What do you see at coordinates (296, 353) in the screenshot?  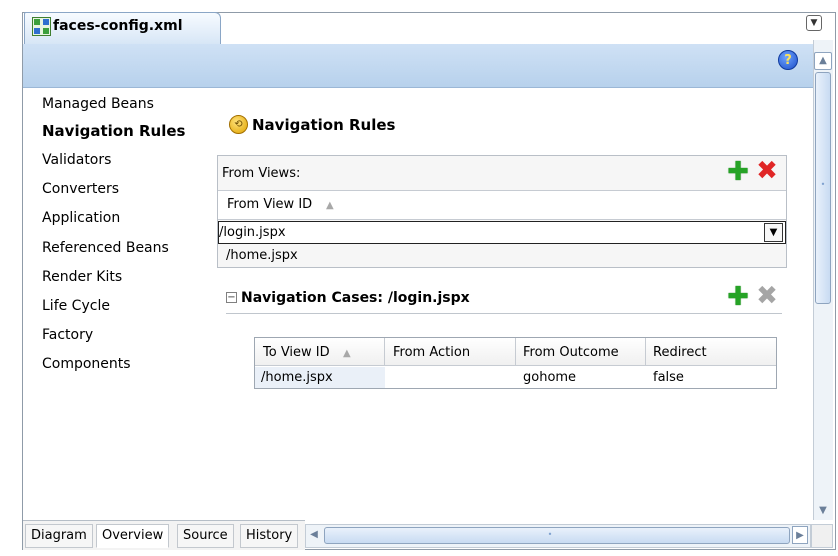 I see `column-header-to-view-id: To View ID` at bounding box center [296, 353].